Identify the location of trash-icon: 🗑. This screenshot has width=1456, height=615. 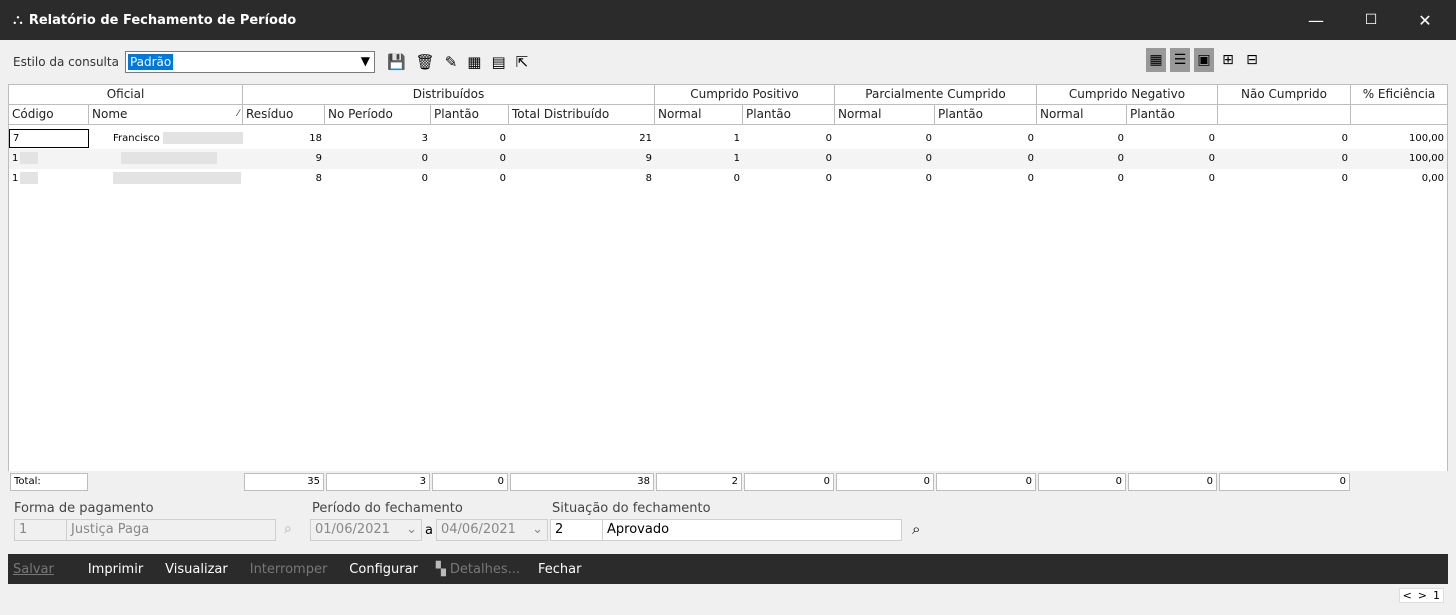
(425, 62).